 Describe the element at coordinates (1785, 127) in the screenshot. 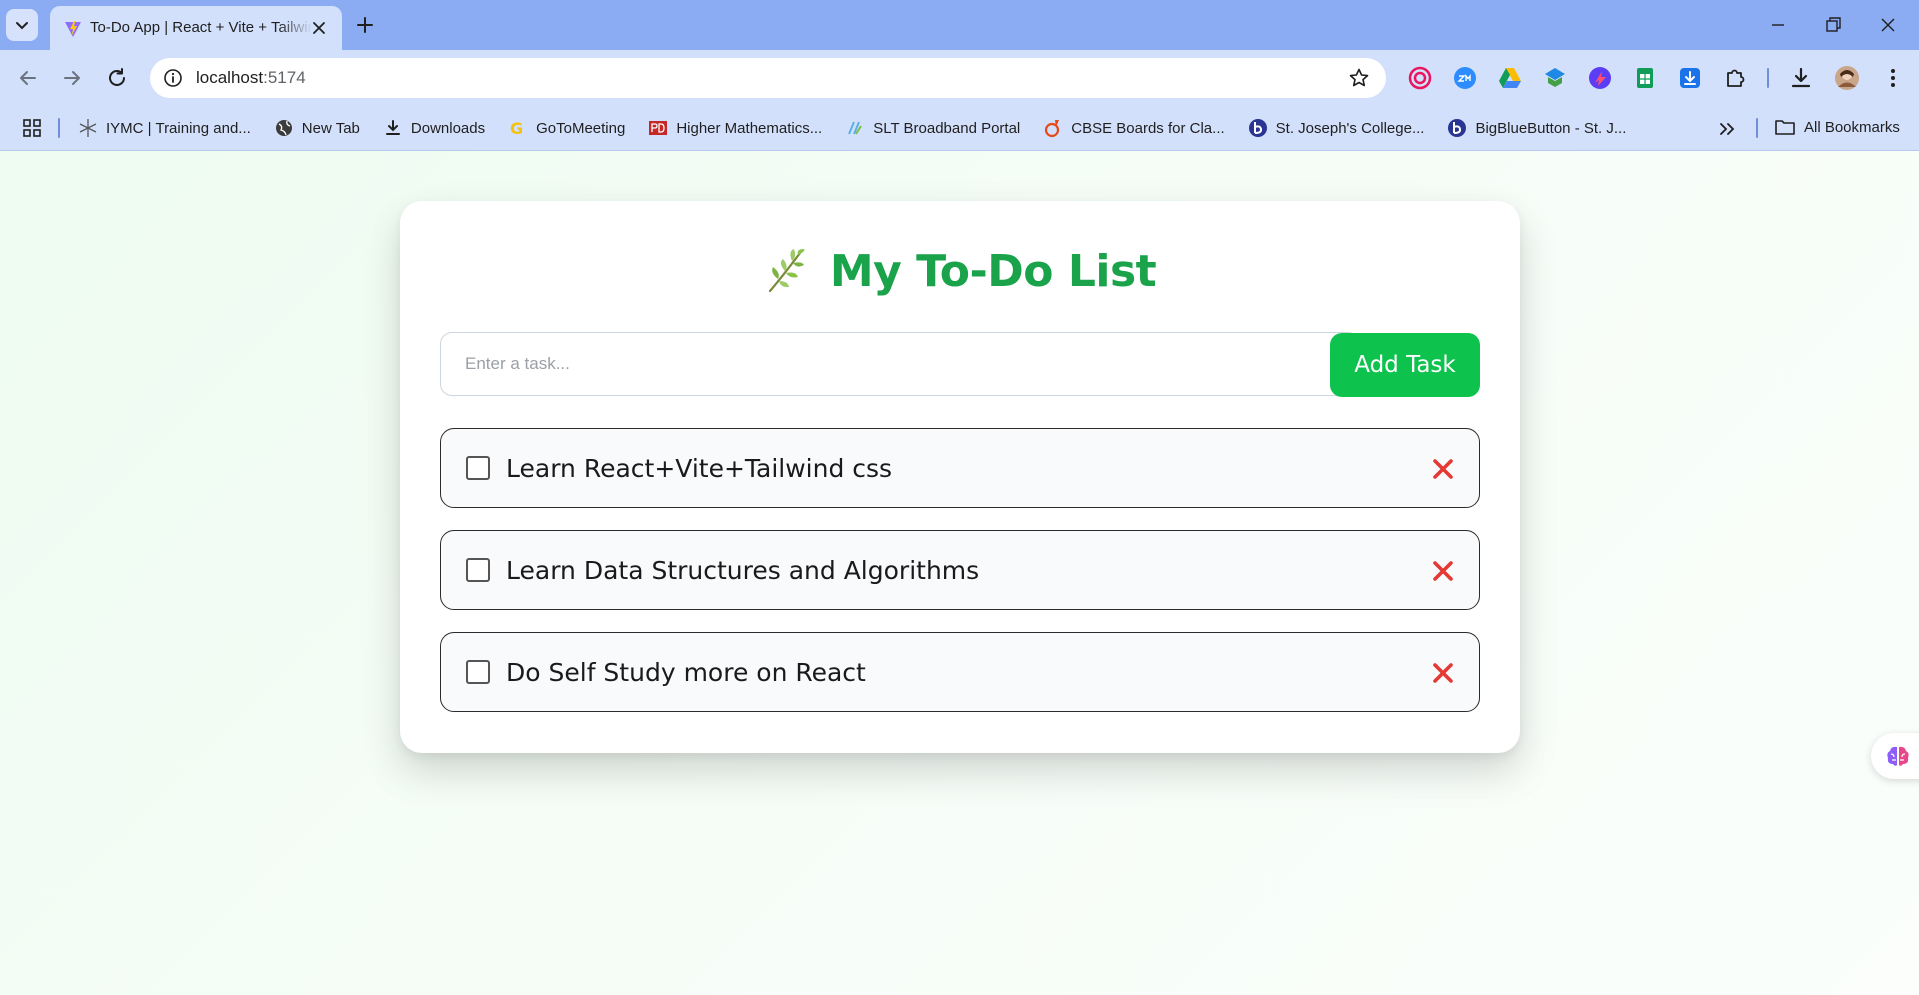

I see `folder-icon` at that location.